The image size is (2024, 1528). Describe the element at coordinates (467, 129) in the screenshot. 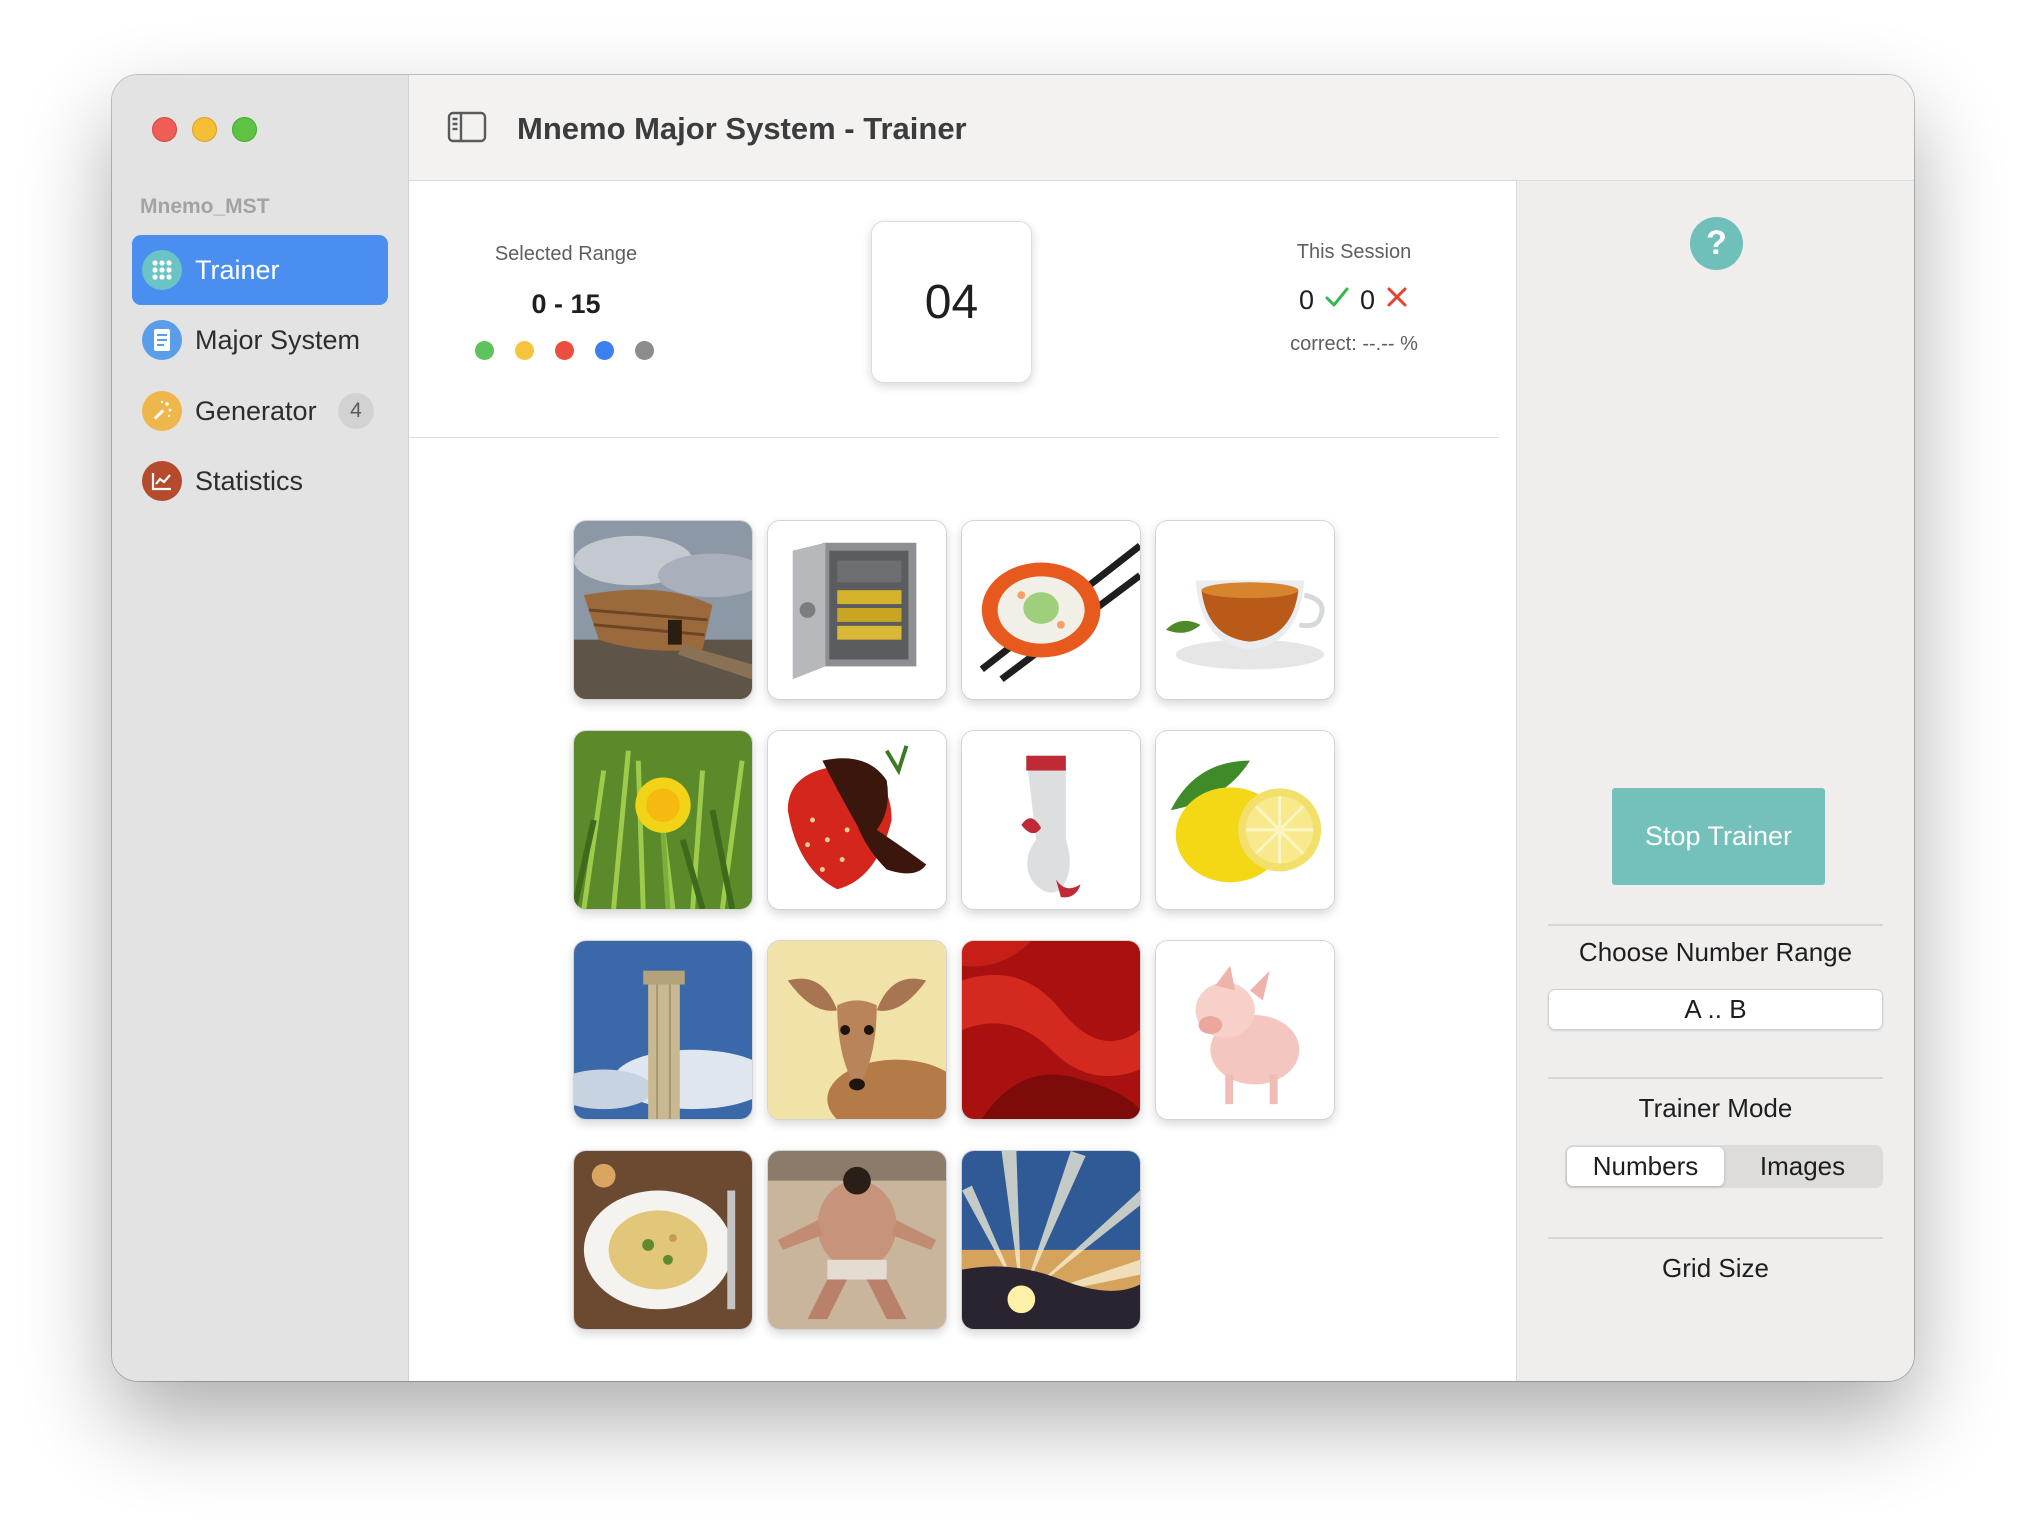

I see `sidebar-toggle-icon` at that location.